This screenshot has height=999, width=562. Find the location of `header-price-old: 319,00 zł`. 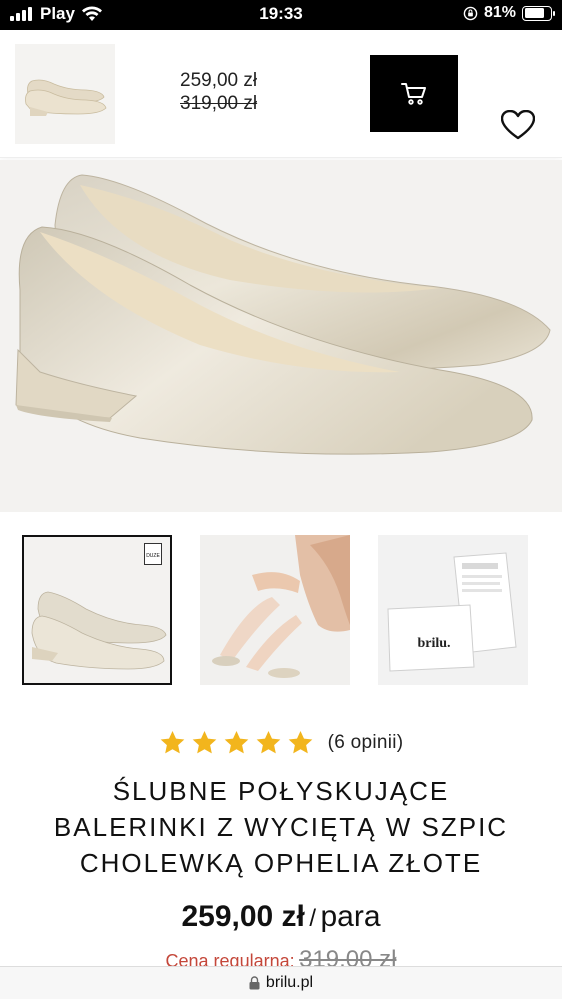

header-price-old: 319,00 zł is located at coordinates (219, 103).